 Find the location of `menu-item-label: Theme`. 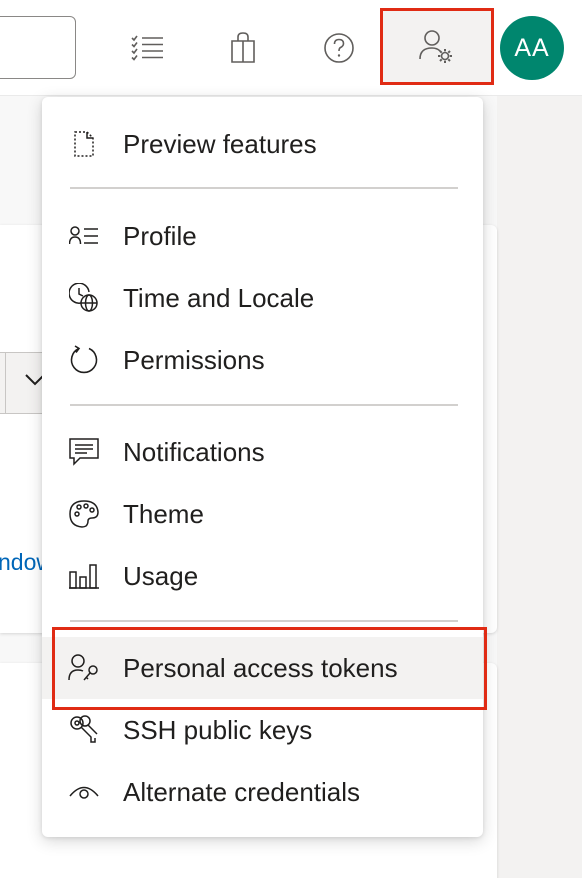

menu-item-label: Theme is located at coordinates (163, 513).